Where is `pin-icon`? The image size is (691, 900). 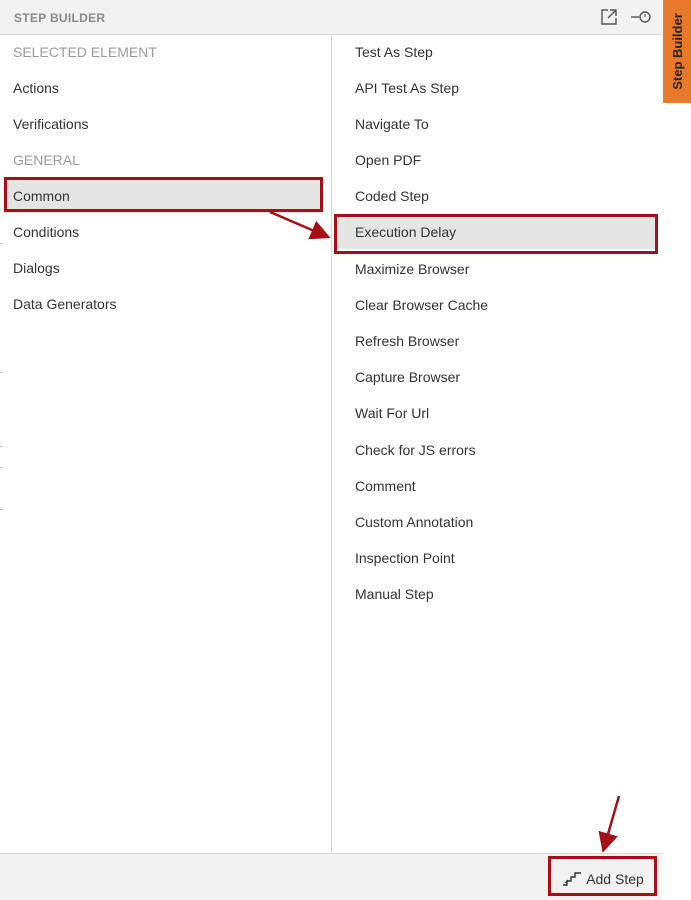 pin-icon is located at coordinates (641, 17).